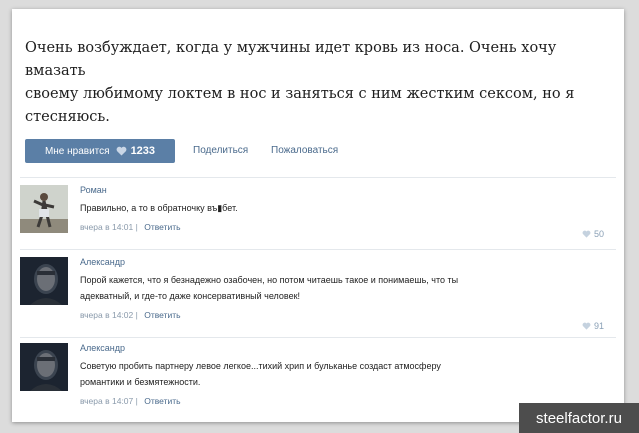 Image resolution: width=639 pixels, height=433 pixels. Describe the element at coordinates (140, 382) in the screenshot. I see `comment-text-line: романтики и безмятежности.` at that location.